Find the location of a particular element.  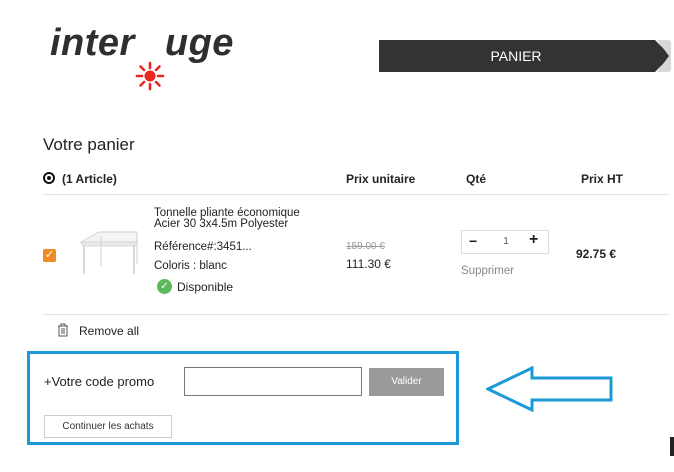

brand-logo: inter uge is located at coordinates (142, 56).